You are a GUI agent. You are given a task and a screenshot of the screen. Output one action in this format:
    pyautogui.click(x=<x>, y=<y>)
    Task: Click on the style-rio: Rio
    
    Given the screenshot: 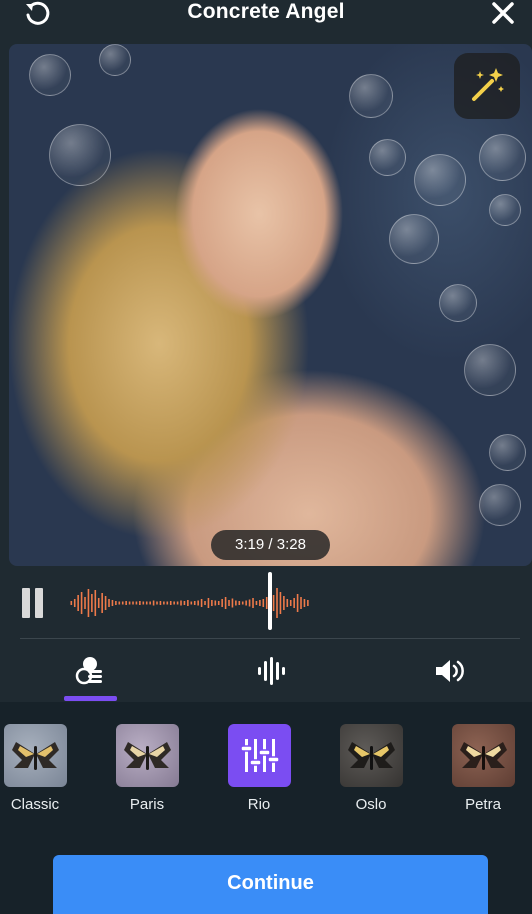 What is the action you would take?
    pyautogui.click(x=259, y=768)
    